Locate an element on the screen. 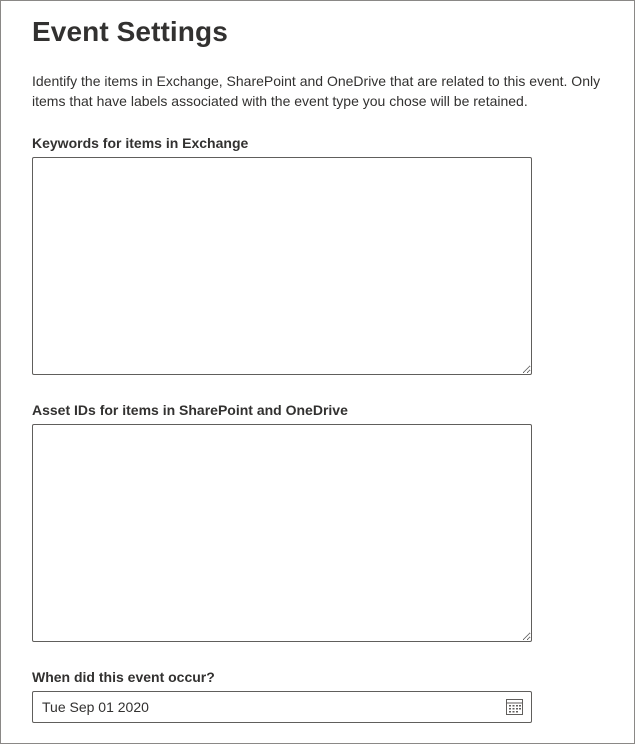 The image size is (635, 744). event-date-value: Tue Sep 01 2020 is located at coordinates (95, 707).